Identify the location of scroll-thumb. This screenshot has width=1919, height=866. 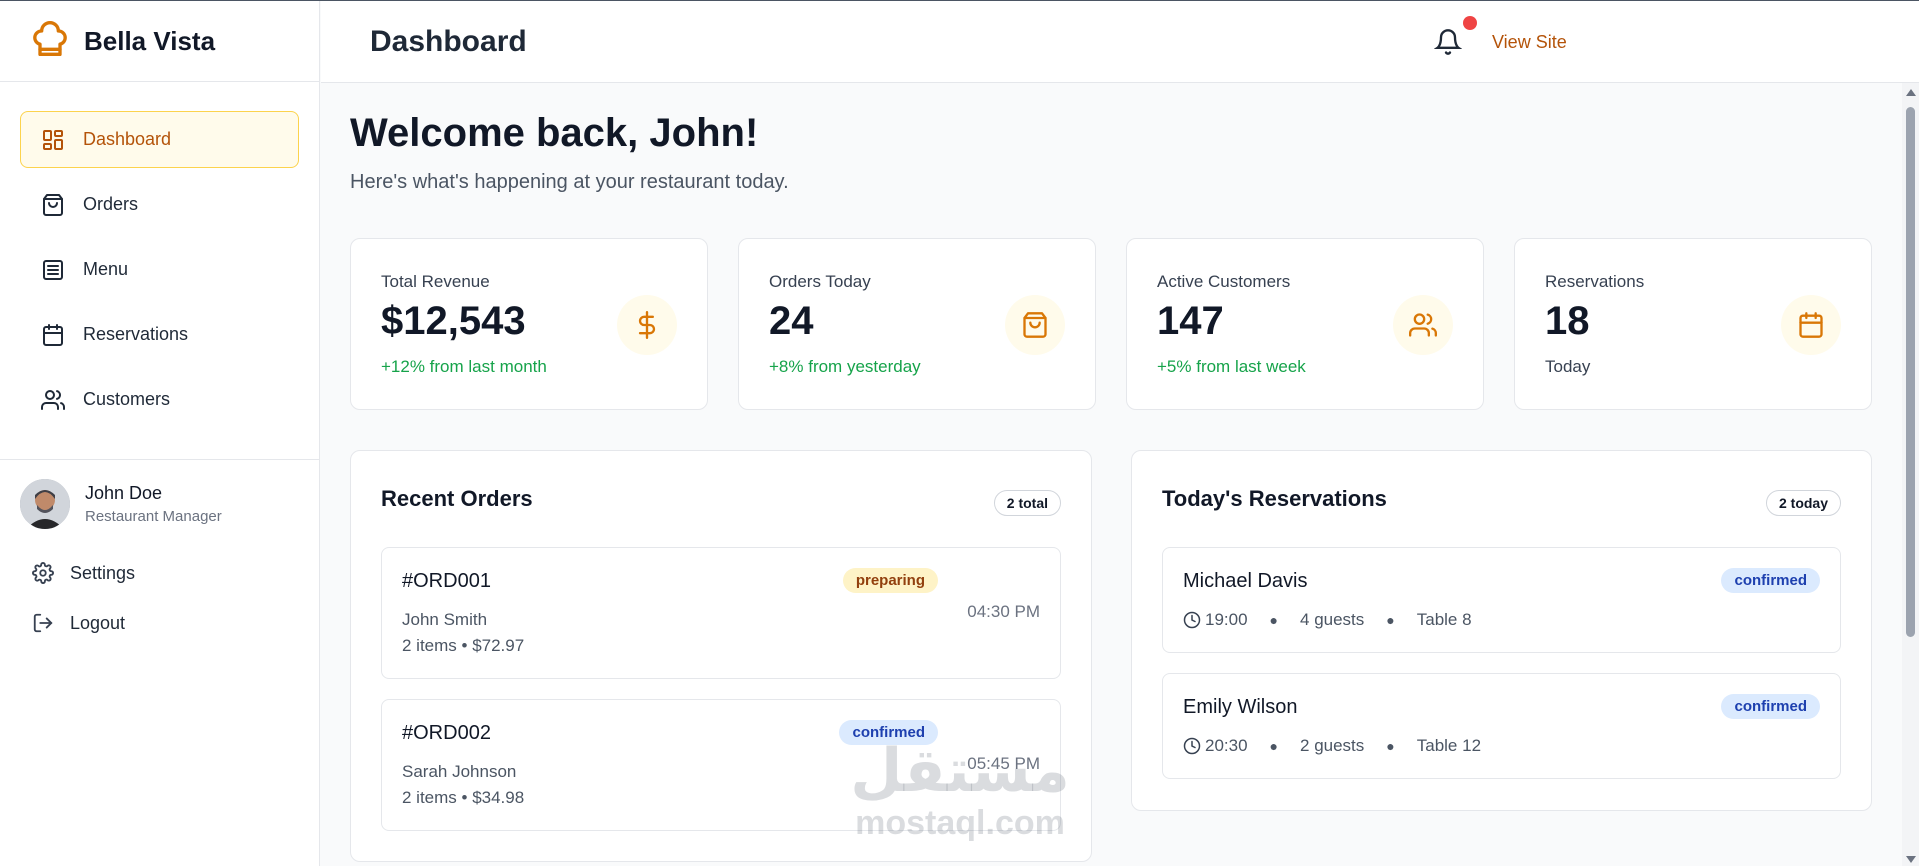
(1910, 372).